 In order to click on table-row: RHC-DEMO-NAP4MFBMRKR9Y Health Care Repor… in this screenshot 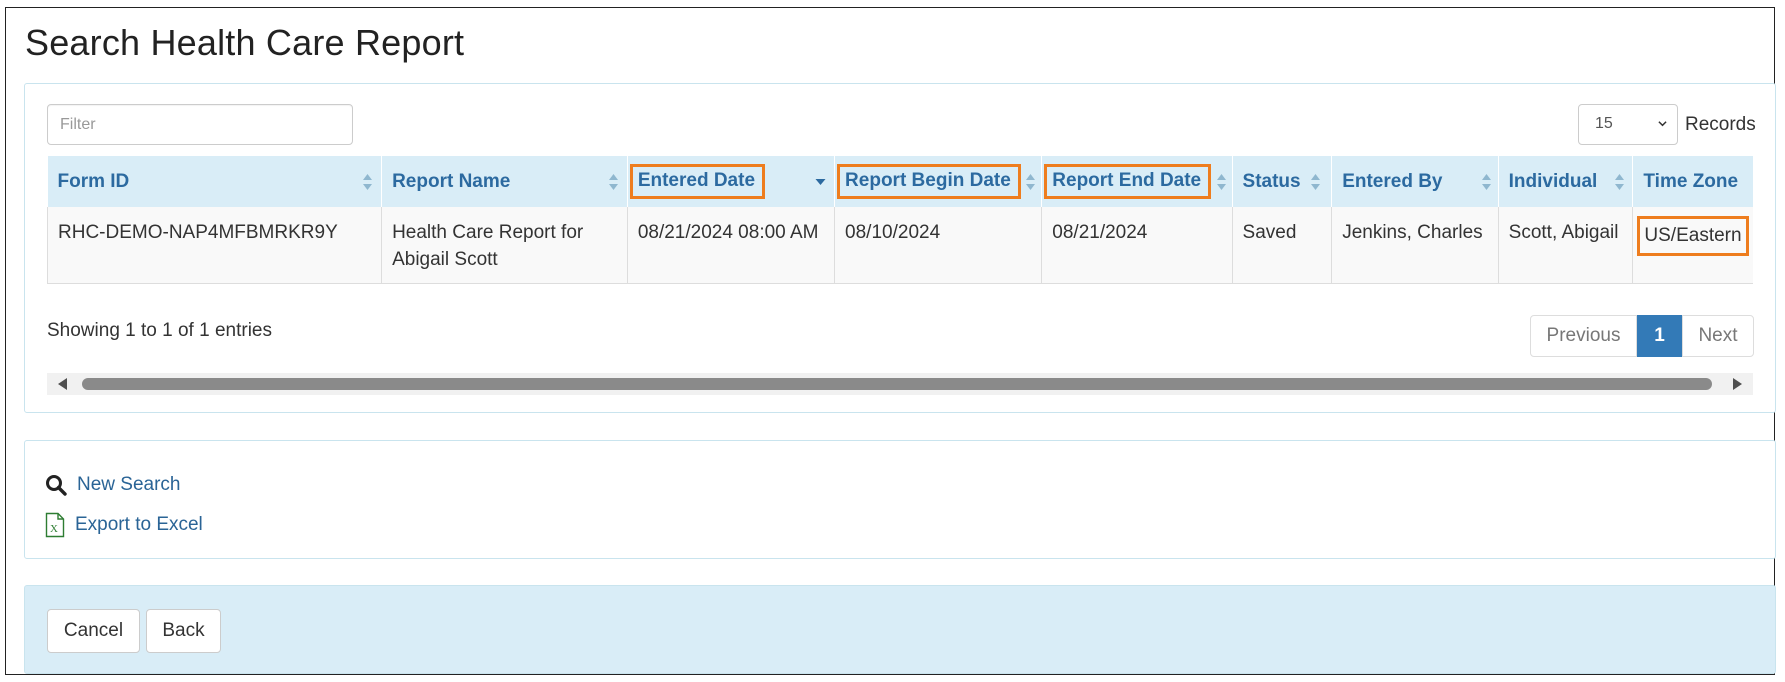, I will do `click(899, 245)`.